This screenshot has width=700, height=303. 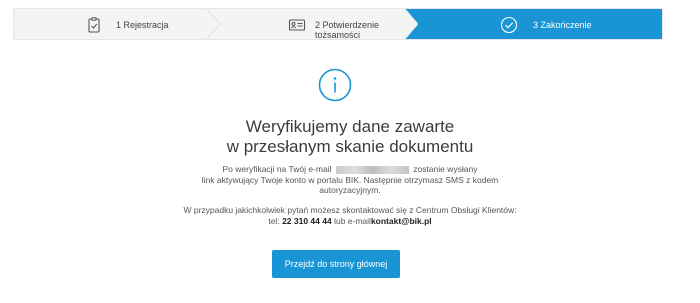 I want to click on go-to-homepage-button: Przejdź do strony głównej, so click(x=336, y=264).